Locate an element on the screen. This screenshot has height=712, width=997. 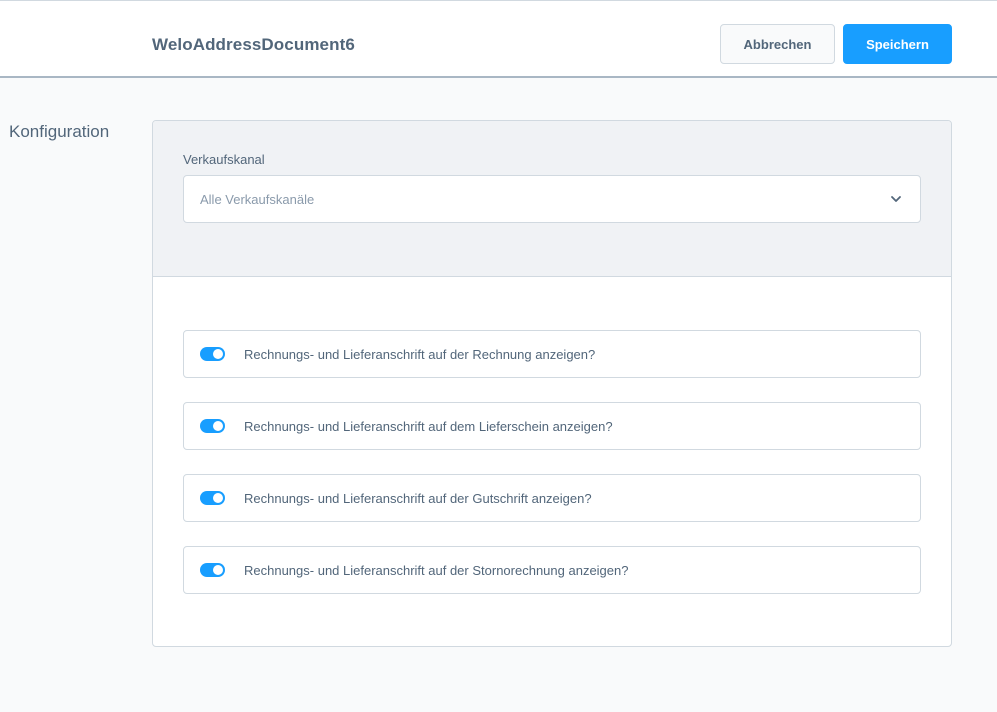
sales-channel-value: Alle Verkaufskanäle is located at coordinates (257, 199).